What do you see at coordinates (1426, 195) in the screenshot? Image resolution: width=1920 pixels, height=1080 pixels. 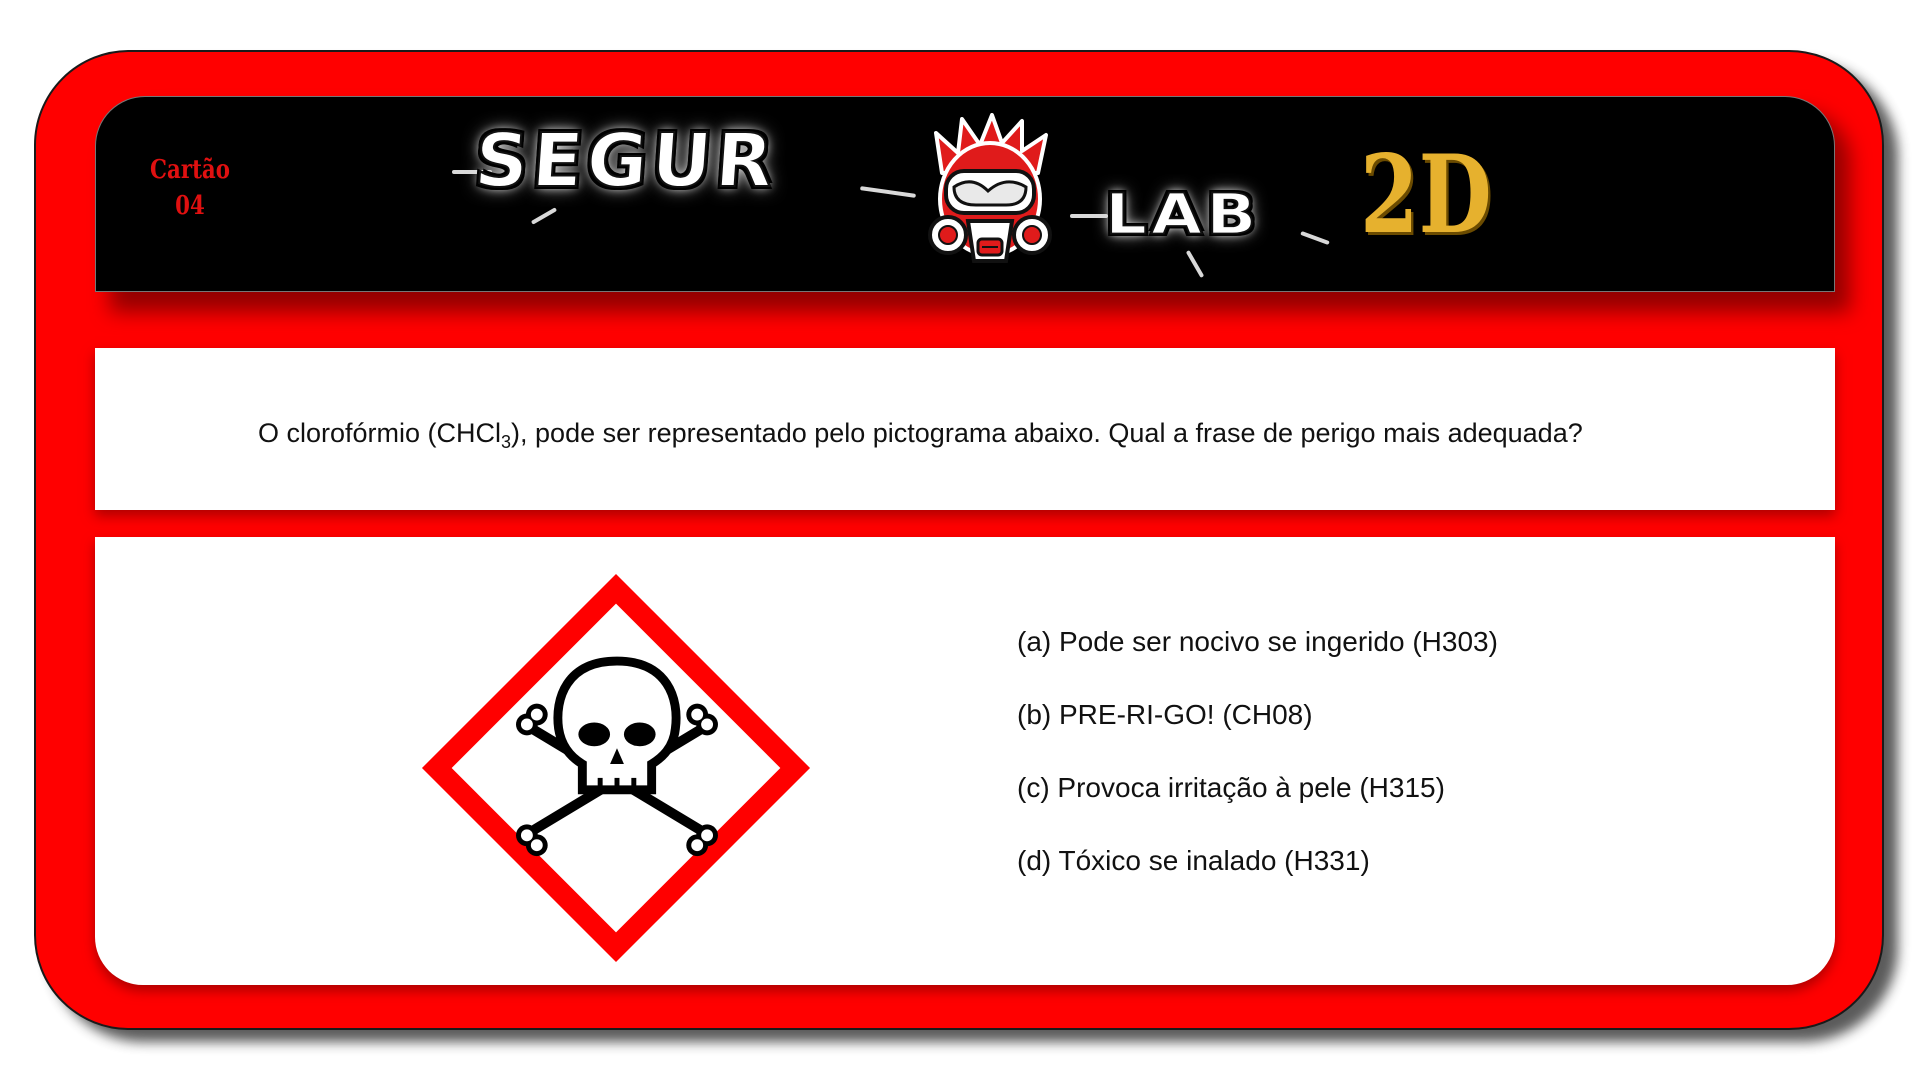 I see `logo-2d-text: 2D` at bounding box center [1426, 195].